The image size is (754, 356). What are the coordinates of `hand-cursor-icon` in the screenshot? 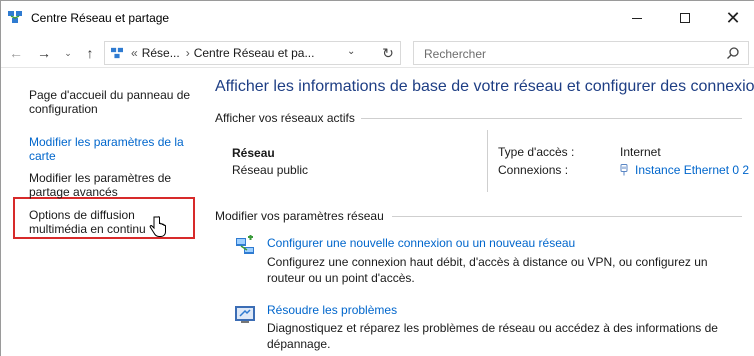 It's located at (157, 226).